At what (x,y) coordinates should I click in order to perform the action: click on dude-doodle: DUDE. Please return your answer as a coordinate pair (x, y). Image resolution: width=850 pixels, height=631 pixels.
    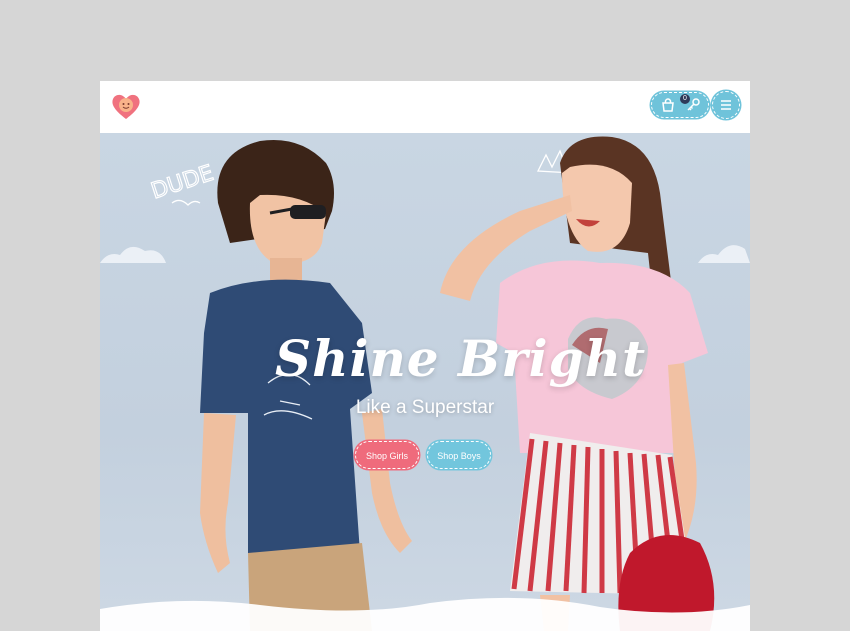
    Looking at the image, I should click on (182, 183).